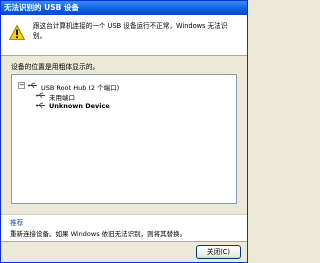 The image size is (320, 263). I want to click on error-message: 跟这台计算机连接的一个 USB 设备运行不正常，Windows 无法识别。, so click(130, 31).